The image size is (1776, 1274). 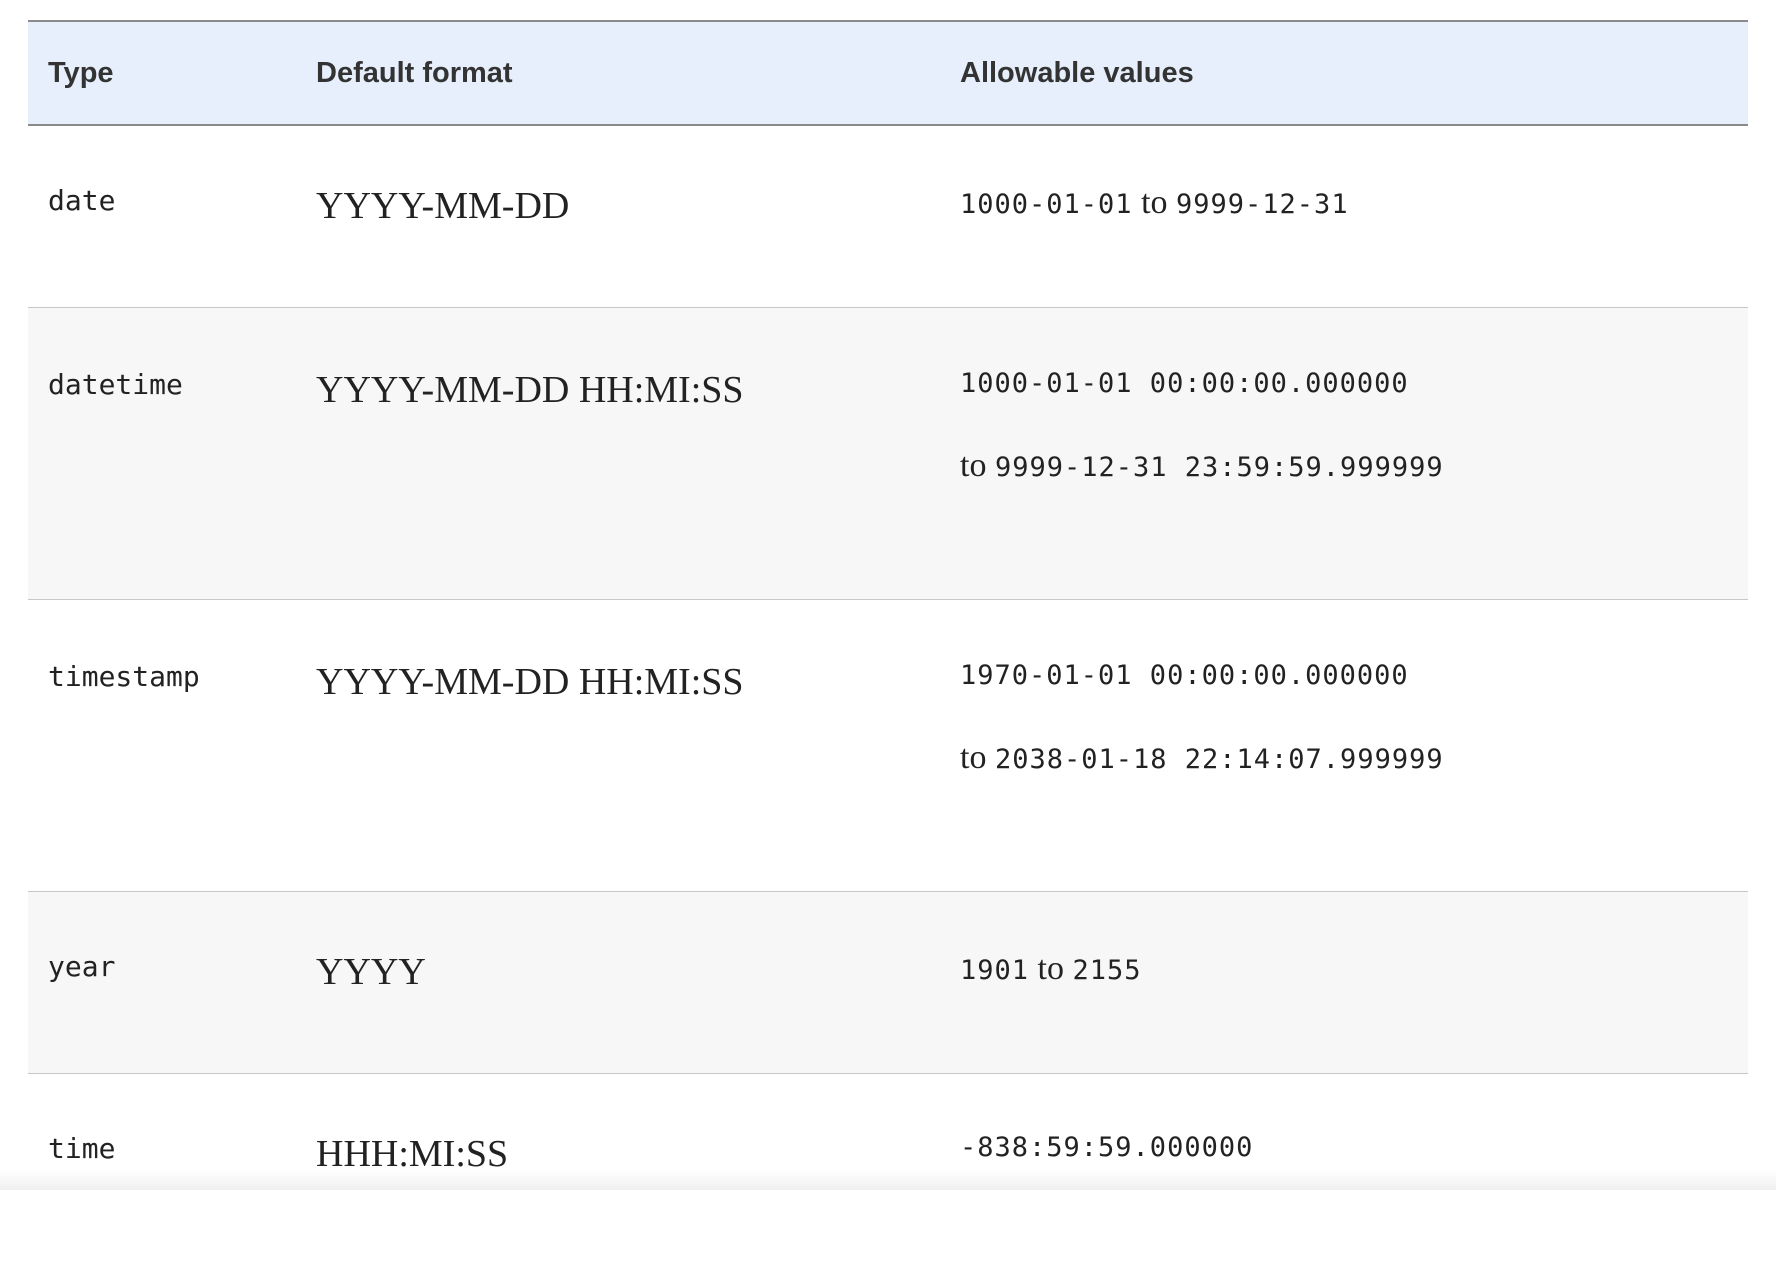 I want to click on format-cell: YYYY-MM-DD, so click(x=443, y=206).